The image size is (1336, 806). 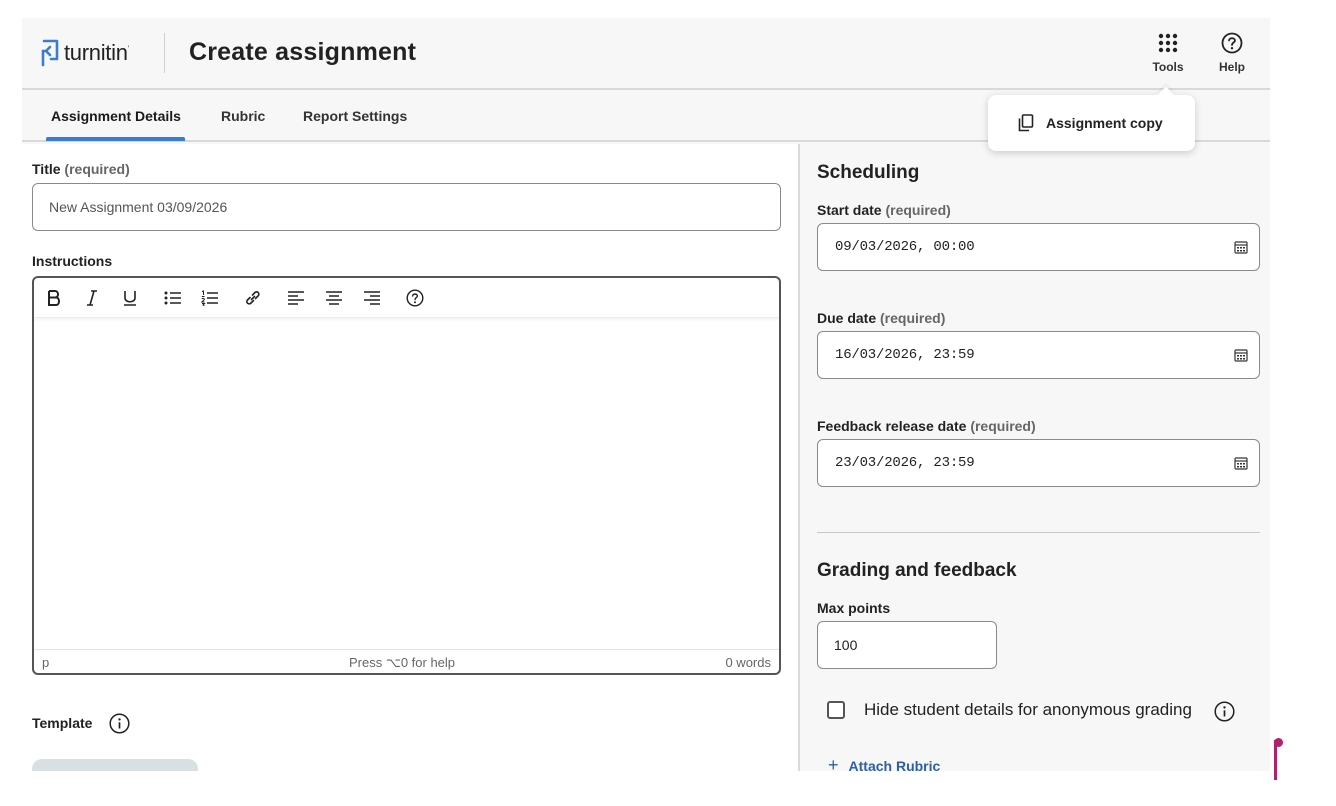 I want to click on bold-button, so click(x=54, y=298).